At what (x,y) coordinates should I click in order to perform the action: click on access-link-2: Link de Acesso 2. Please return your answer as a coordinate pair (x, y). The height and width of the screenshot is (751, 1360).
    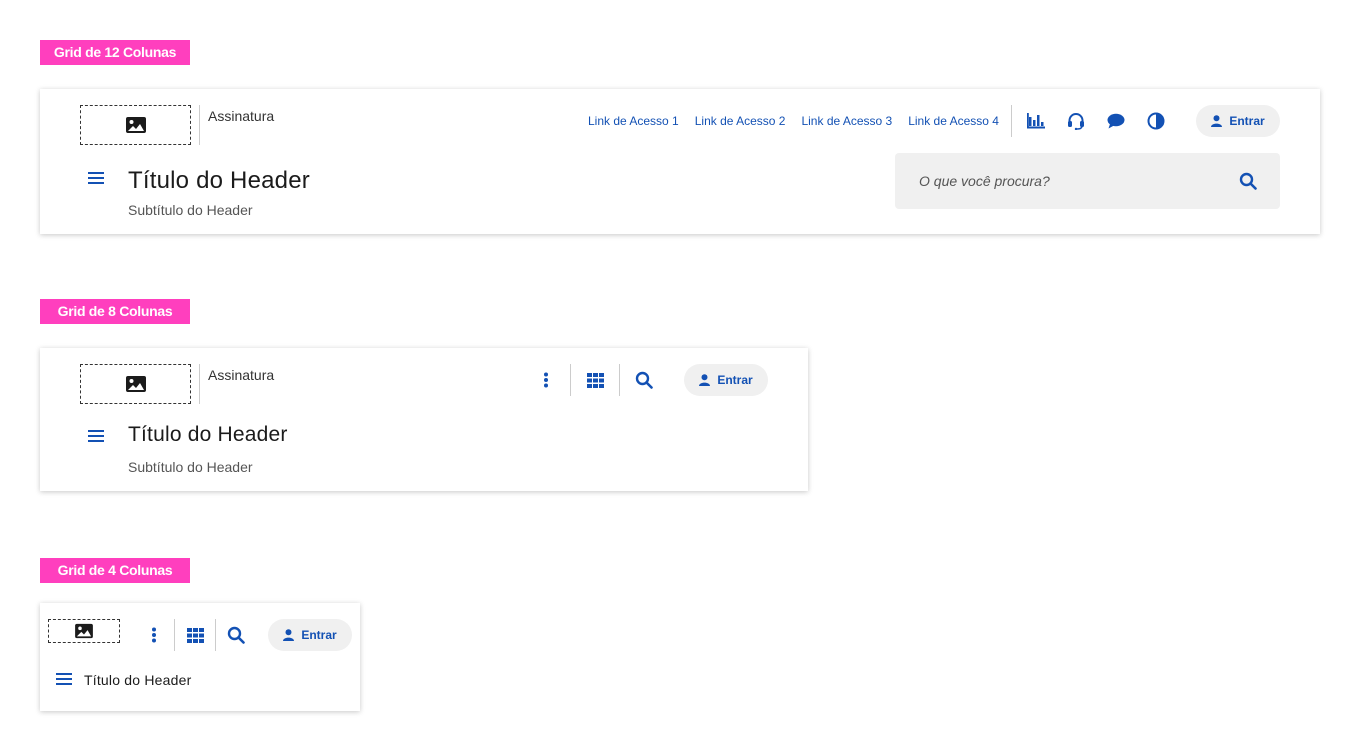
    Looking at the image, I should click on (740, 121).